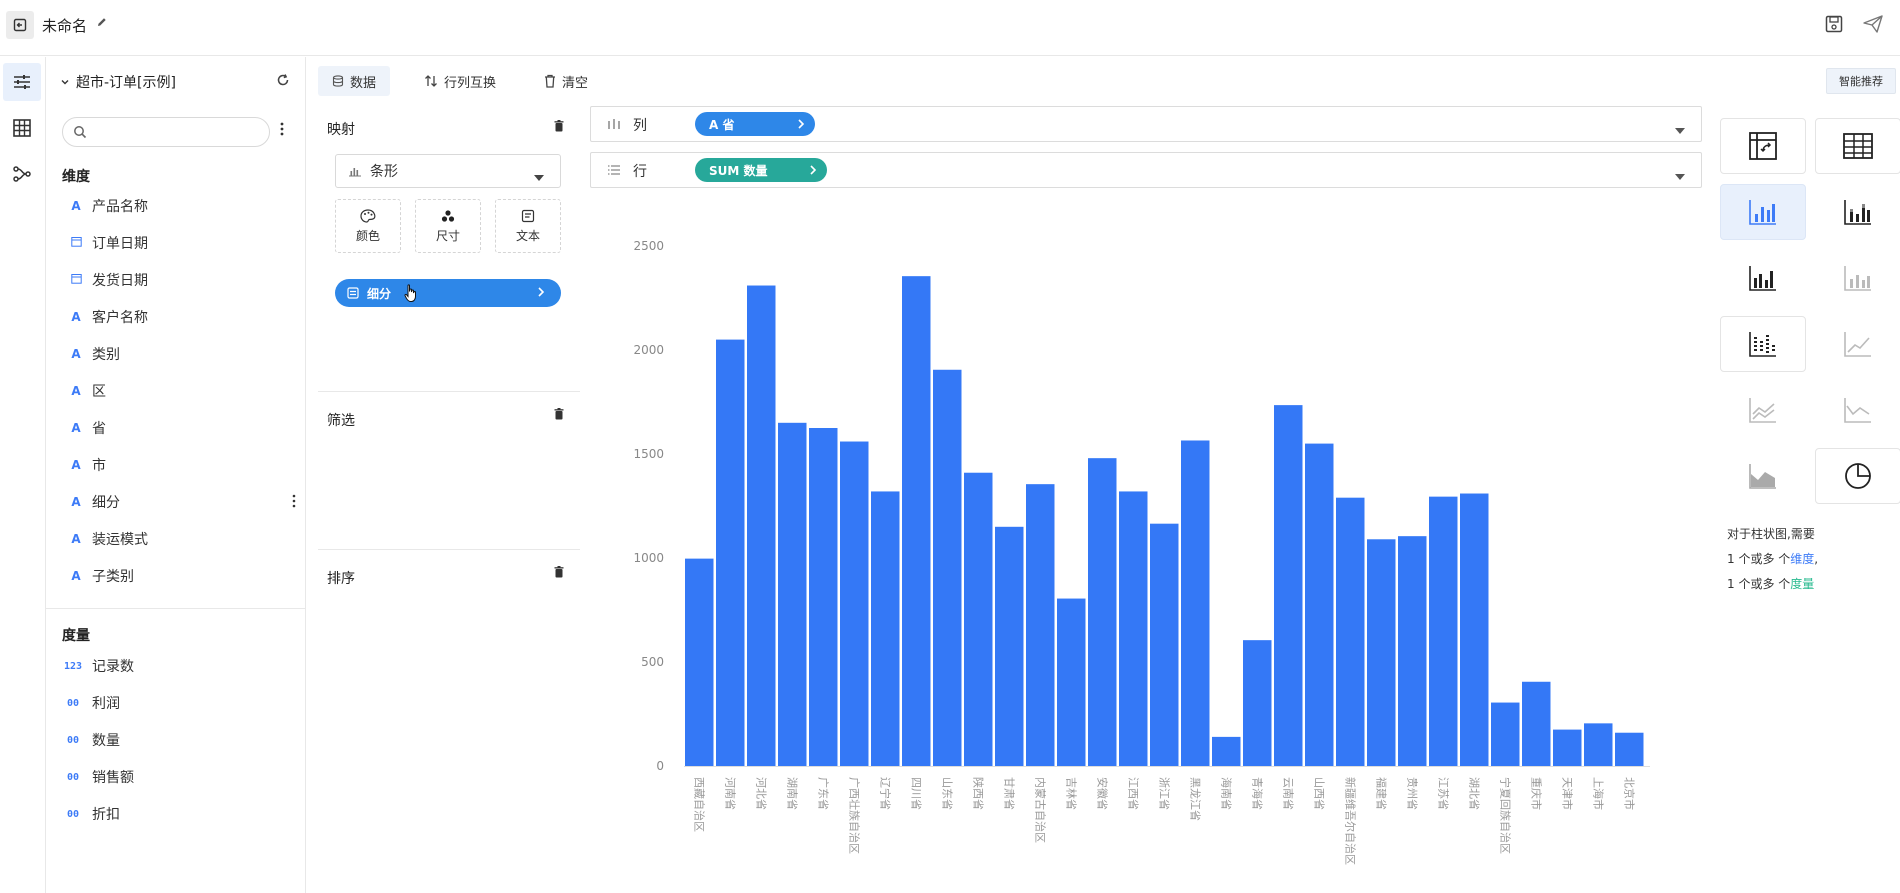 The width and height of the screenshot is (1900, 893). Describe the element at coordinates (120, 318) in the screenshot. I see `field-label: 客户名称` at that location.